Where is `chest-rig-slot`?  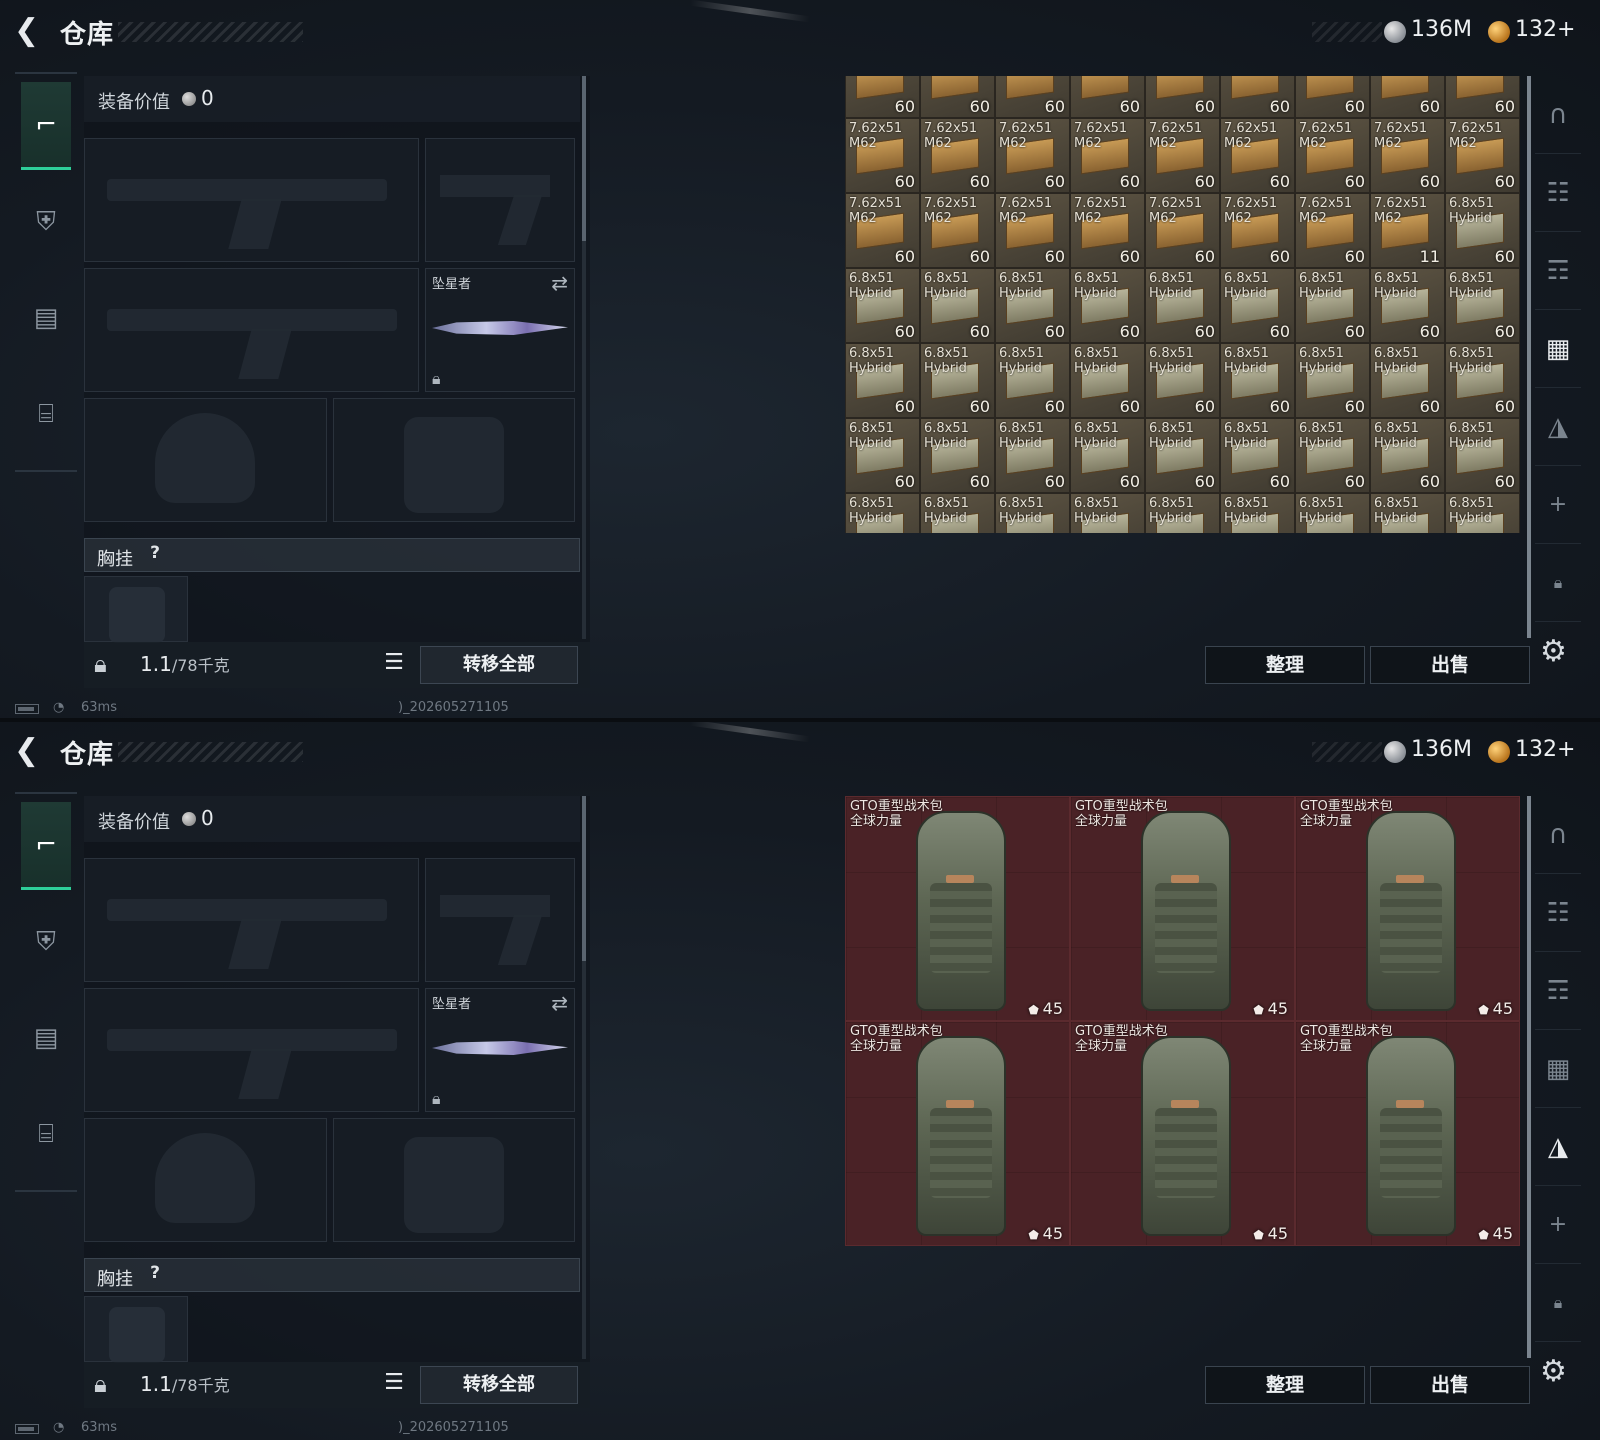 chest-rig-slot is located at coordinates (136, 609).